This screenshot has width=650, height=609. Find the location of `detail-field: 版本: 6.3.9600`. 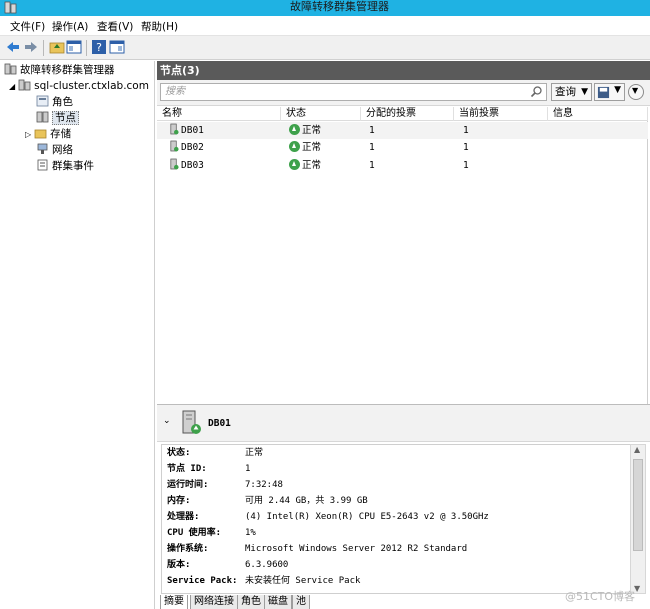

detail-field: 版本: 6.3.9600 is located at coordinates (227, 565).